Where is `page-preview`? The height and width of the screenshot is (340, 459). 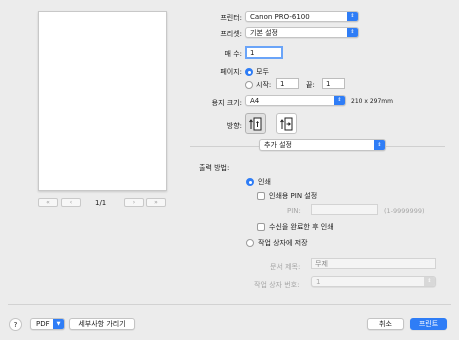 page-preview is located at coordinates (102, 101).